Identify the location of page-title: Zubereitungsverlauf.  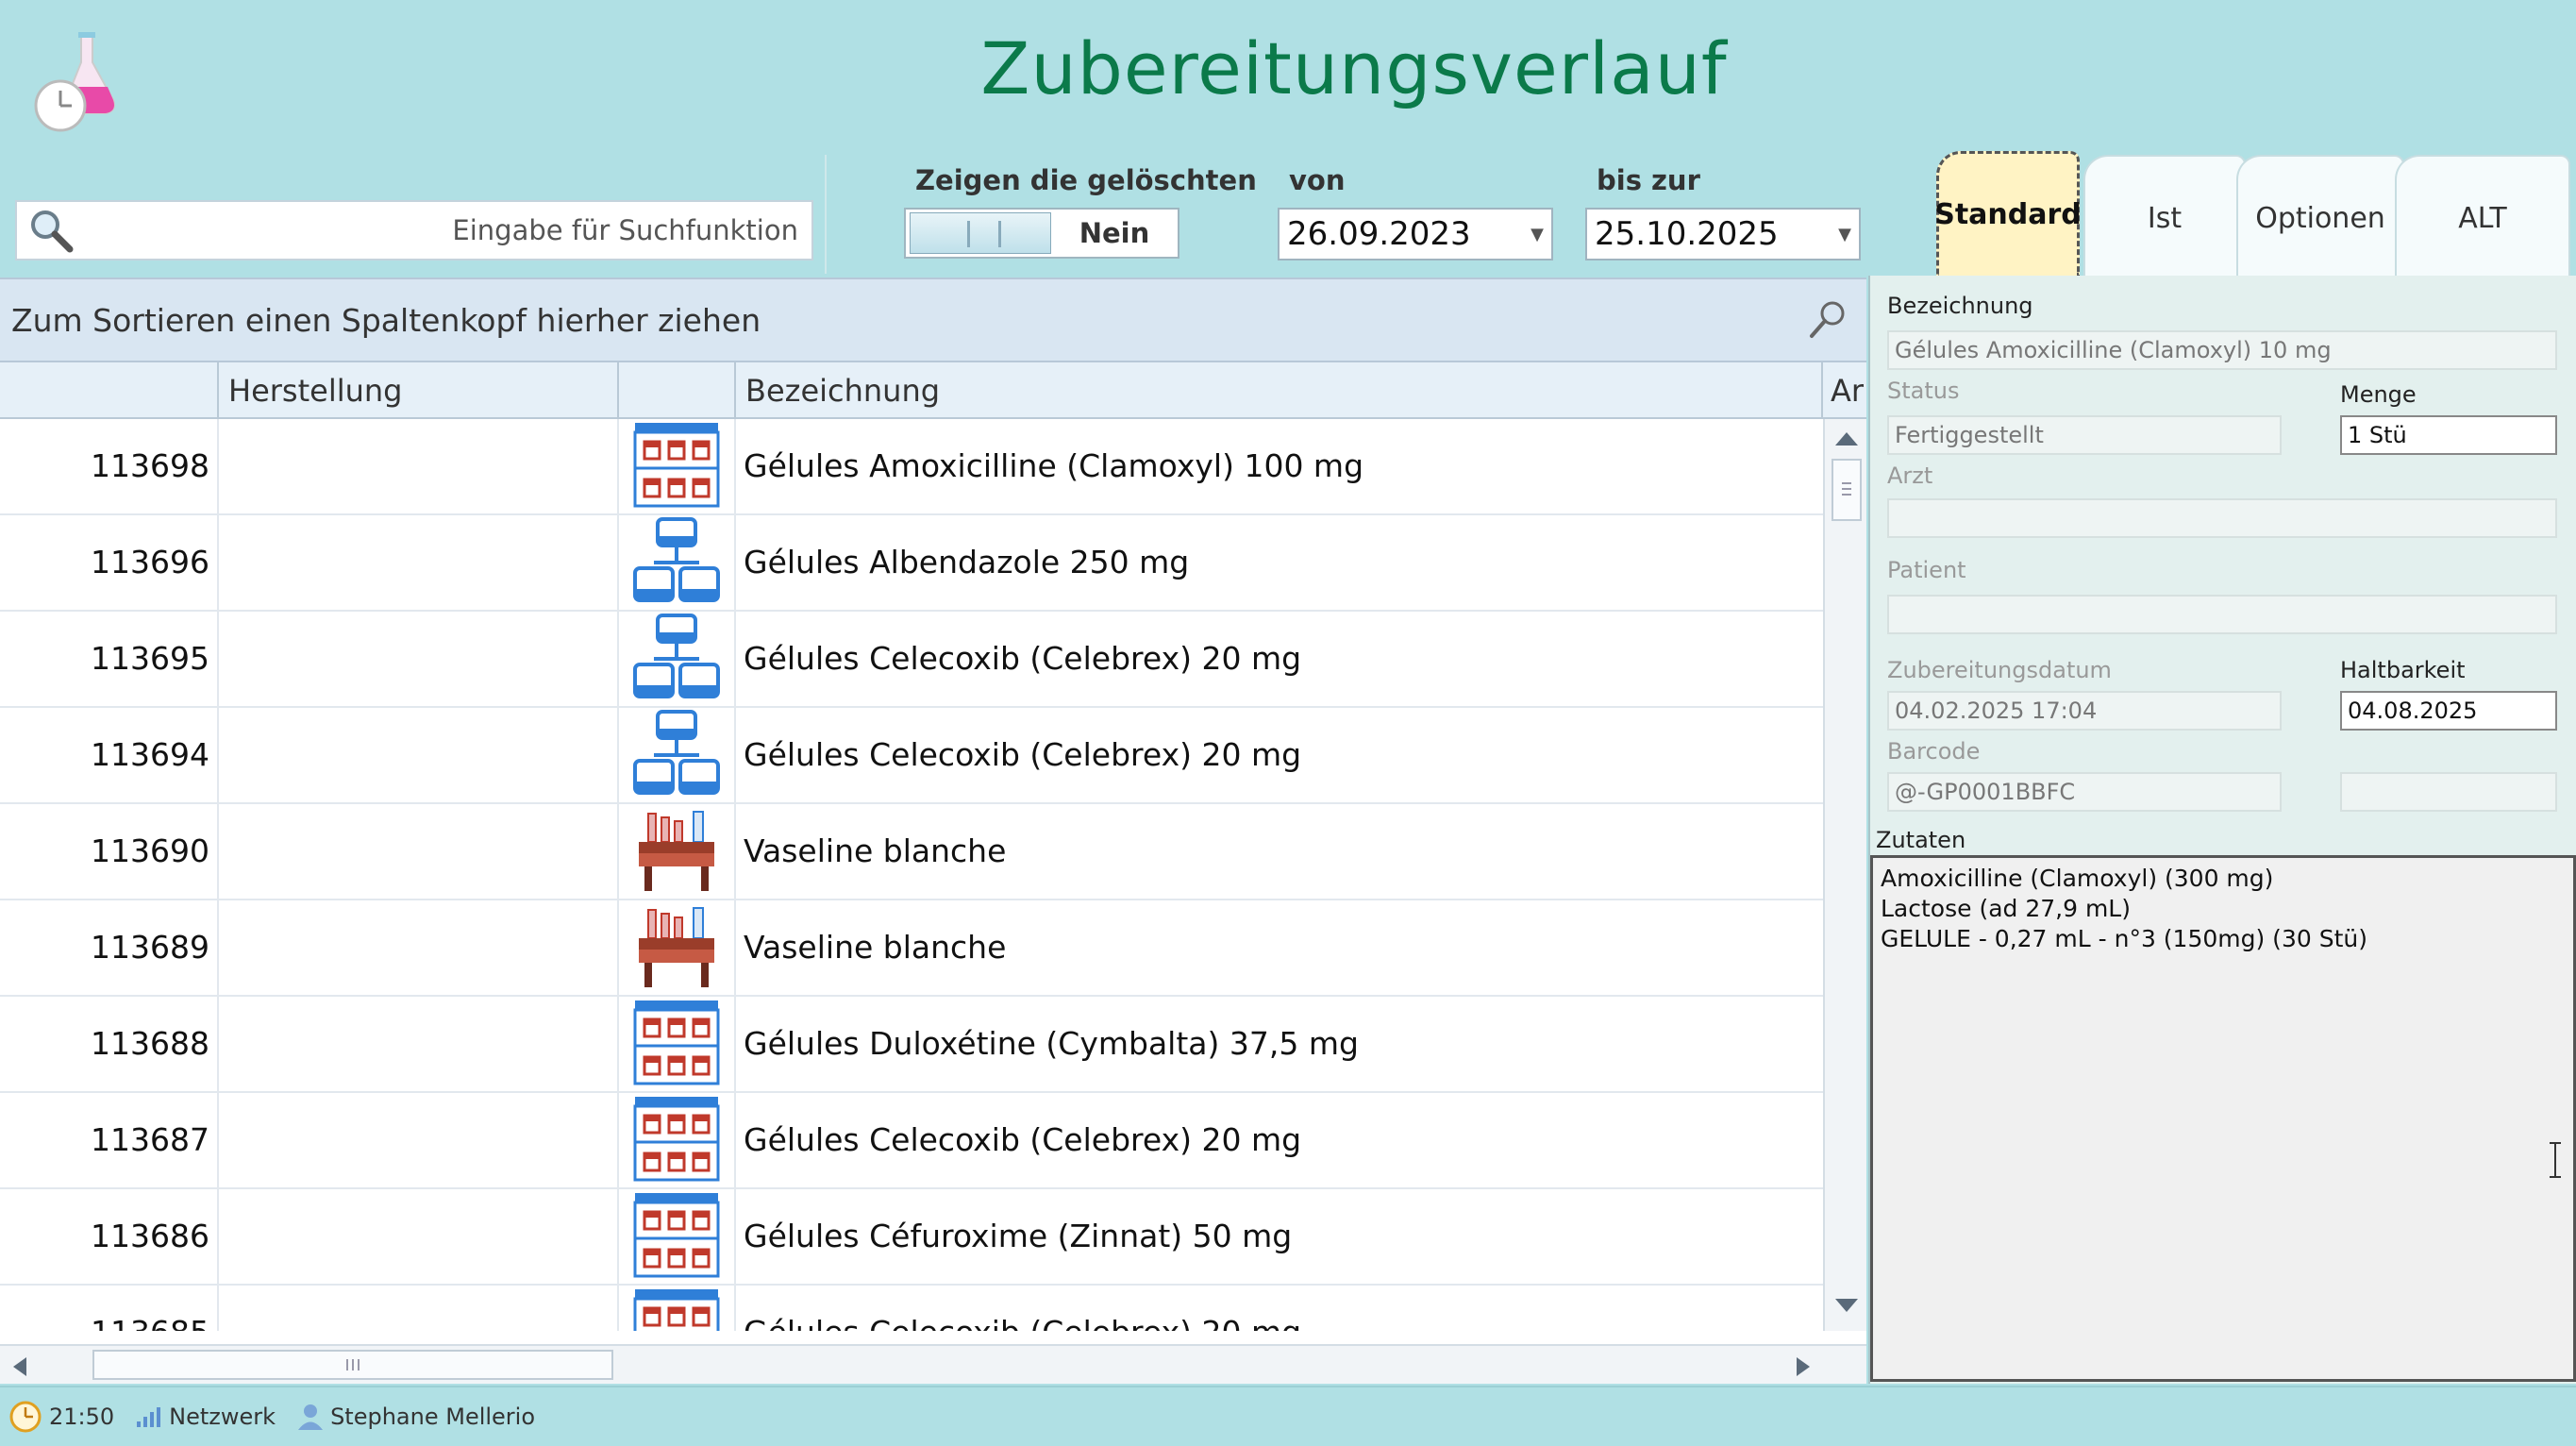
(1354, 68).